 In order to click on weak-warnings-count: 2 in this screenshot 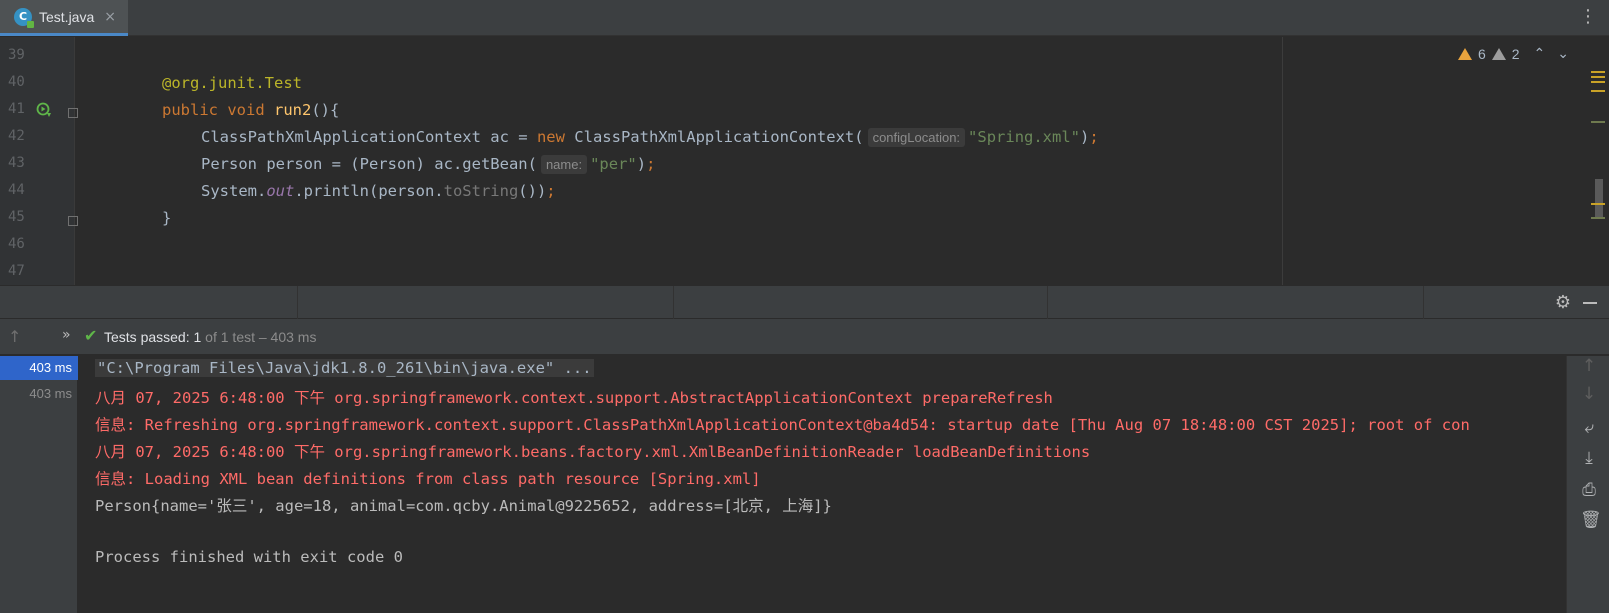, I will do `click(1515, 53)`.